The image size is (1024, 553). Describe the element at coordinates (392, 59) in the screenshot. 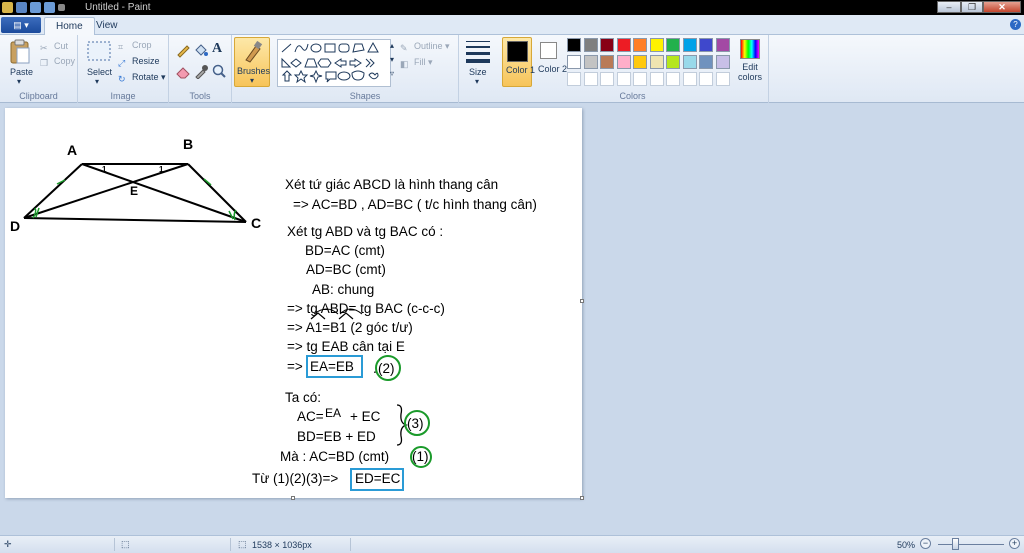

I see `shapes-scroll-down-icon: ▾` at that location.